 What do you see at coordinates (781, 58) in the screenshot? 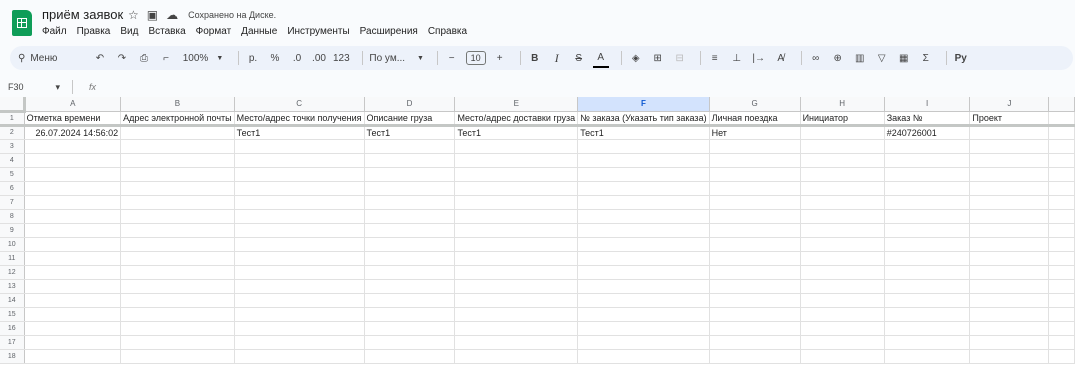
I see `text-rotation-icon: A̸` at bounding box center [781, 58].